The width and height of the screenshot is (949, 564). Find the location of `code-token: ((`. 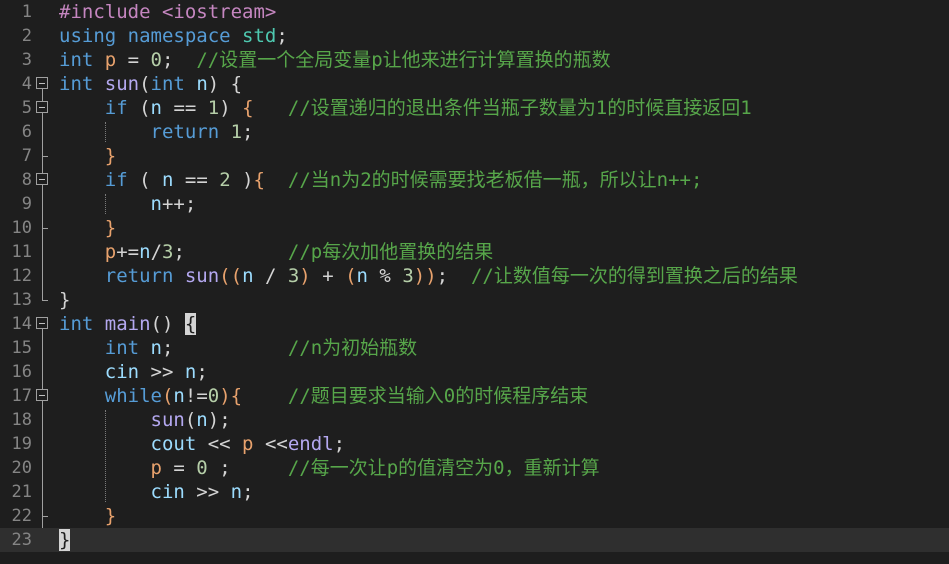

code-token: (( is located at coordinates (231, 276).